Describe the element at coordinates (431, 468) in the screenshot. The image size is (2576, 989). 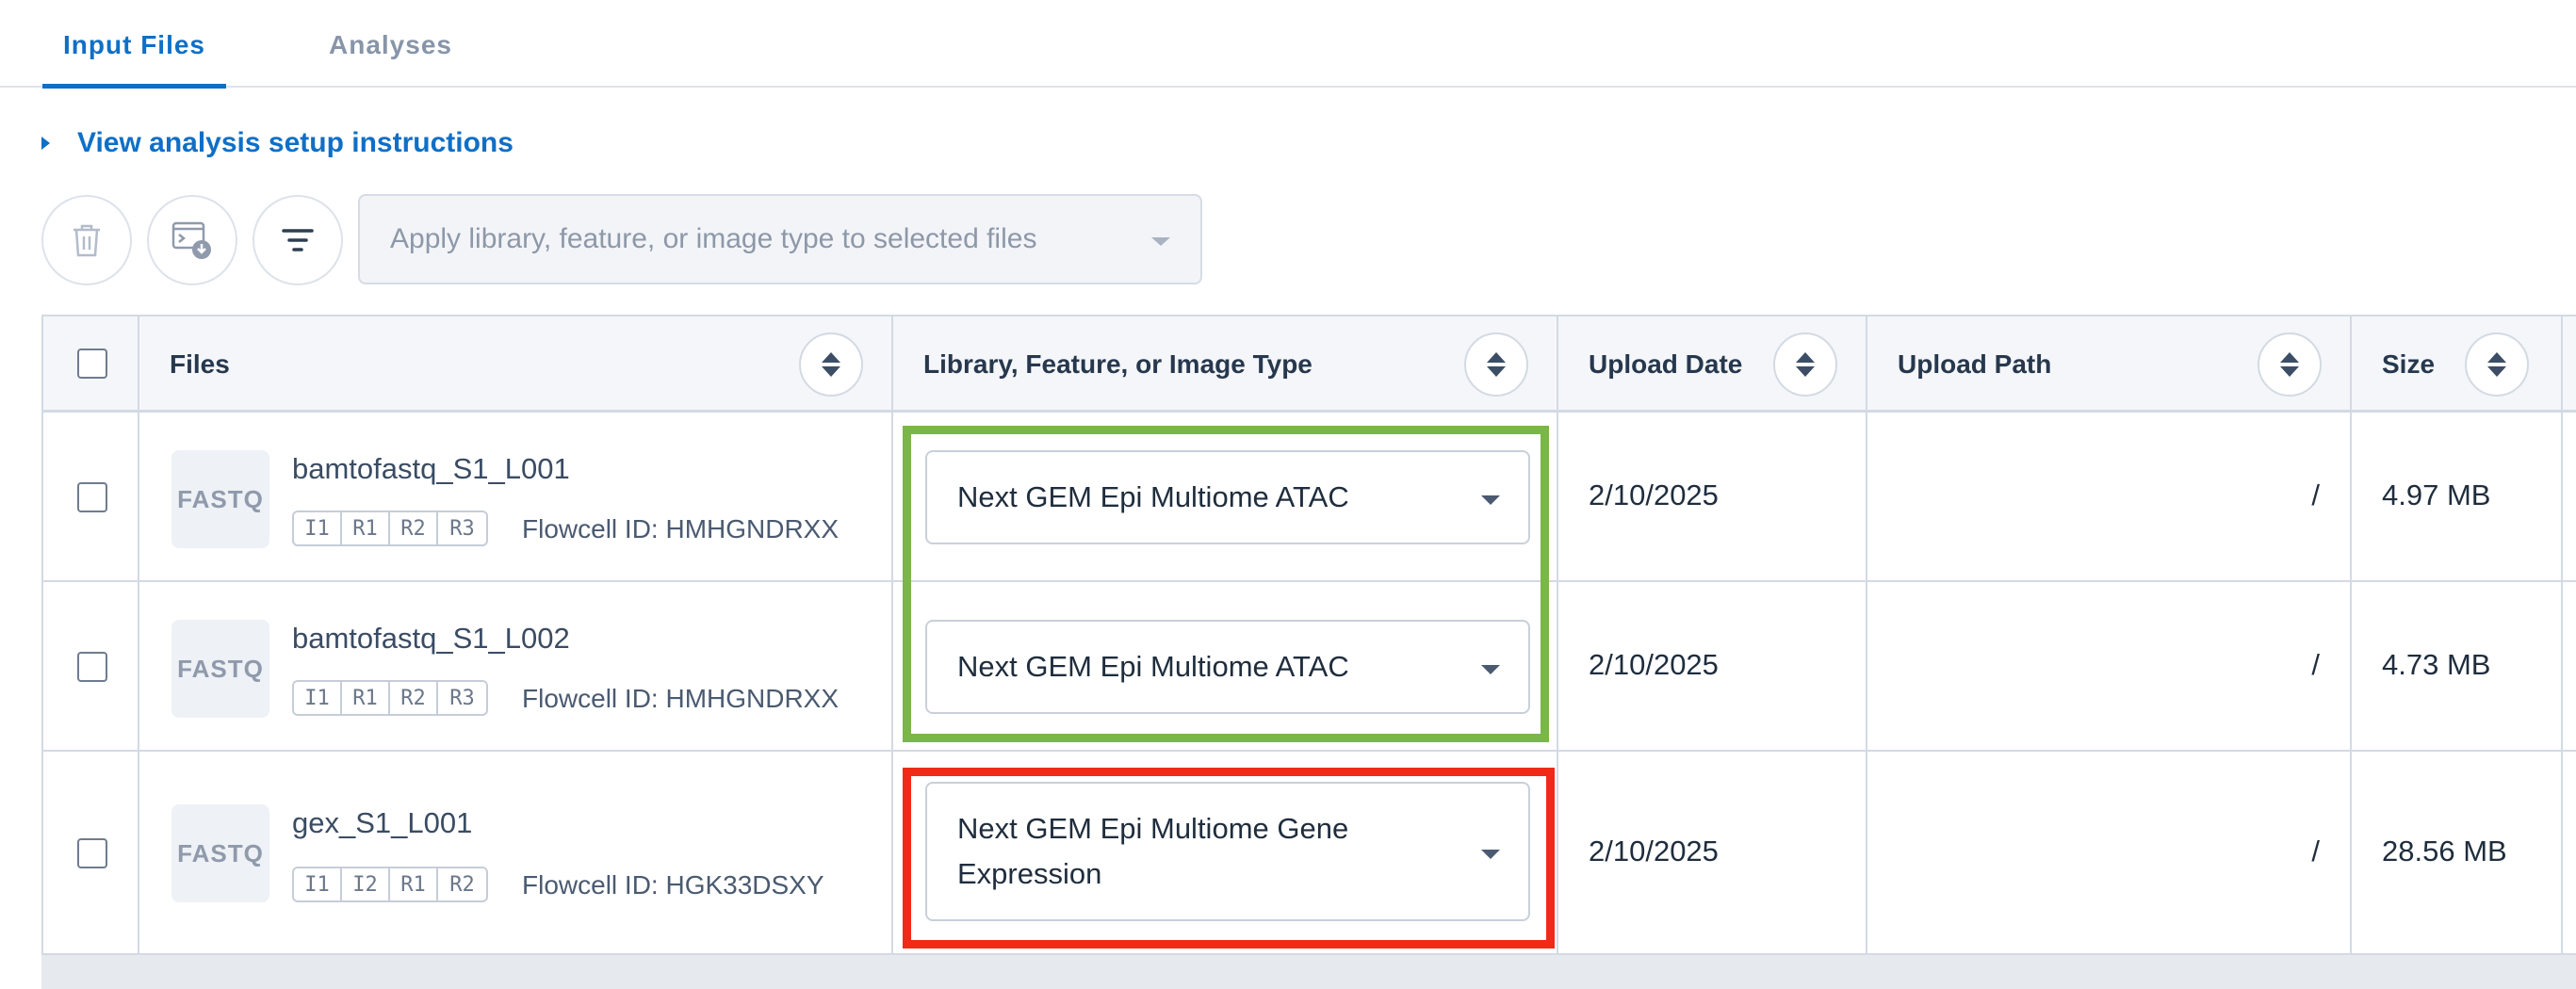
I see `file-name: bamtofastq_S1_L001` at that location.